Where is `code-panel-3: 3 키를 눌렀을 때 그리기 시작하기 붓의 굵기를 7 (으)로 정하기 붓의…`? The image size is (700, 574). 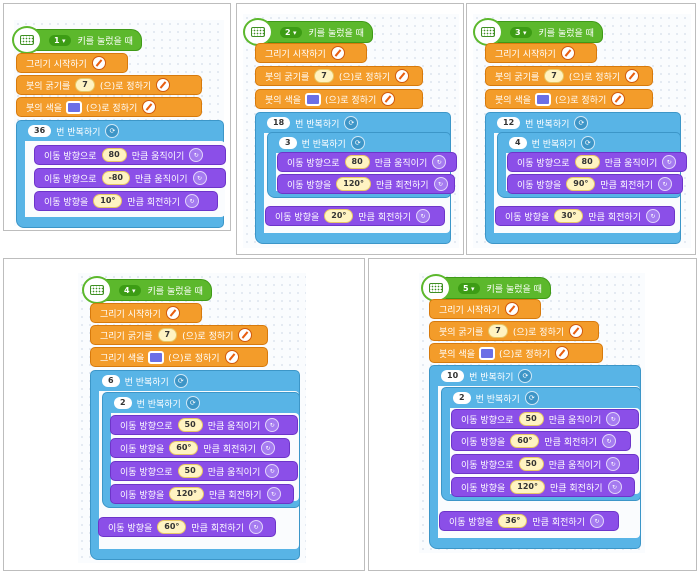
code-panel-3: 3 키를 눌렀을 때 그리기 시작하기 붓의 굵기를 7 (으)로 정하기 붓의… is located at coordinates (581, 129).